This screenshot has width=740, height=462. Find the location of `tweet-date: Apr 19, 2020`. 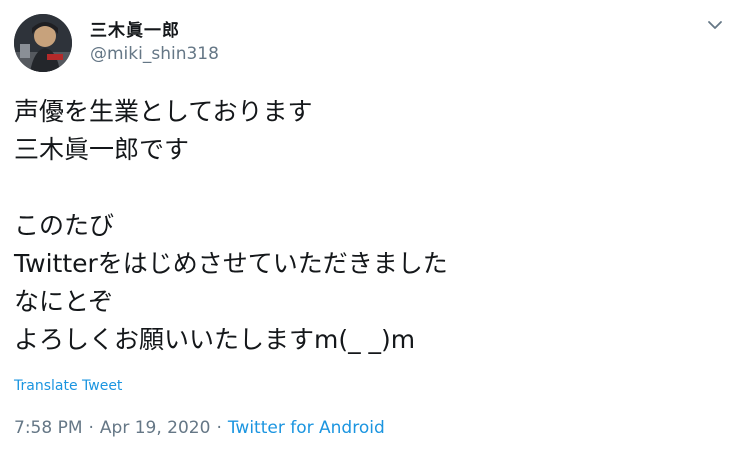

tweet-date: Apr 19, 2020 is located at coordinates (155, 428).